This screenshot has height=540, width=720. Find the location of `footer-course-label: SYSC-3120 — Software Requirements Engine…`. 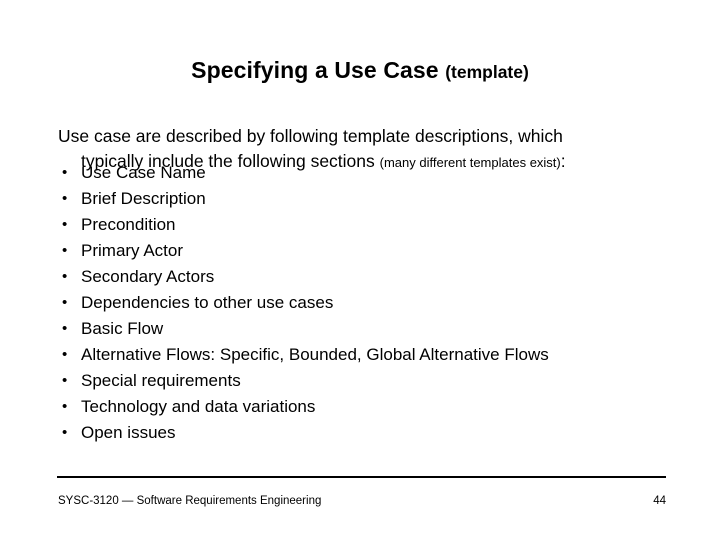

footer-course-label: SYSC-3120 — Software Requirements Engine… is located at coordinates (190, 501).